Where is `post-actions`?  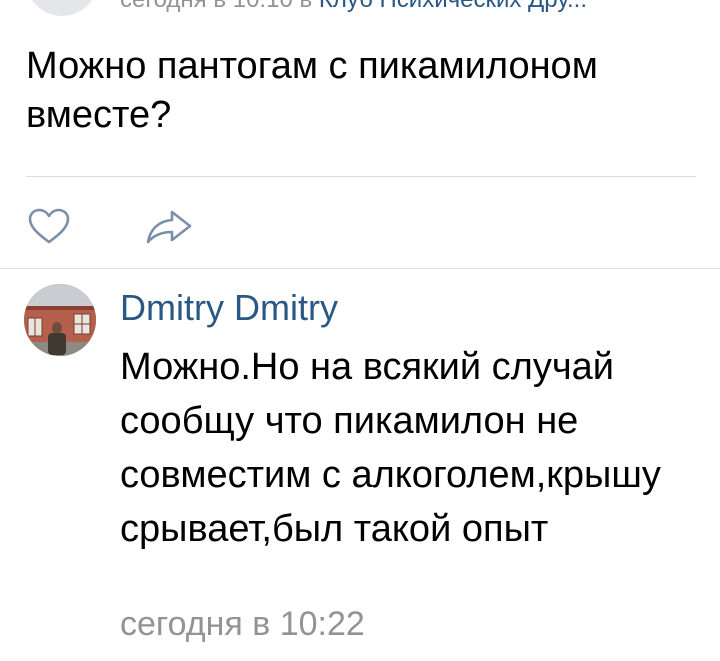 post-actions is located at coordinates (360, 225).